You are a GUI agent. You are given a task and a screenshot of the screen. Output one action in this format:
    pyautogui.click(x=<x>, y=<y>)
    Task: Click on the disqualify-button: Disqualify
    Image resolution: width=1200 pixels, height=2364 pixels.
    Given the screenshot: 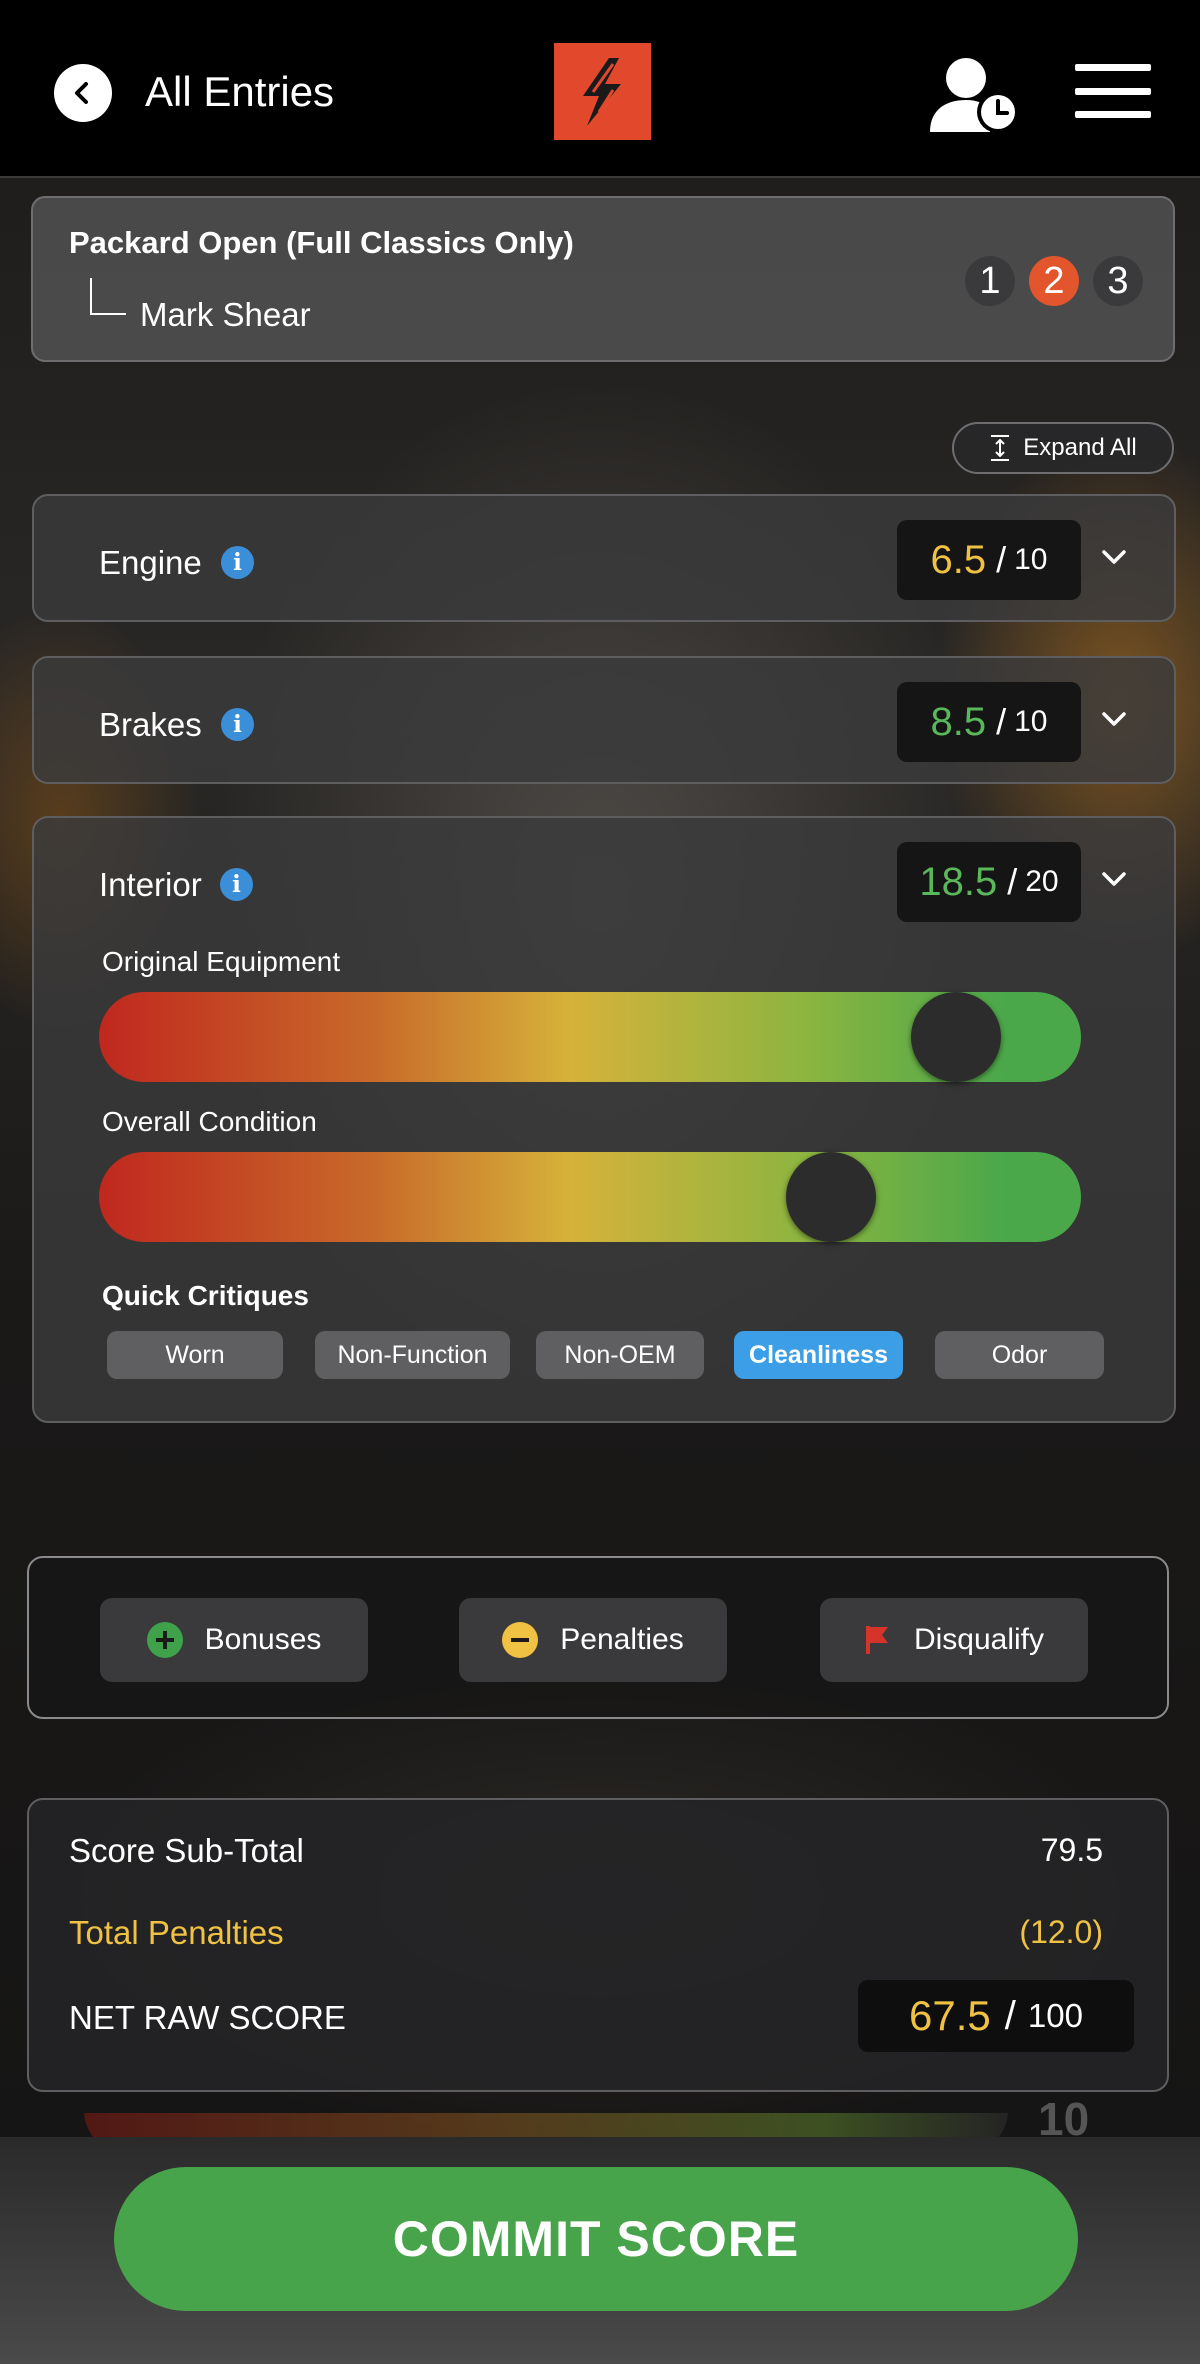 What is the action you would take?
    pyautogui.click(x=954, y=1640)
    